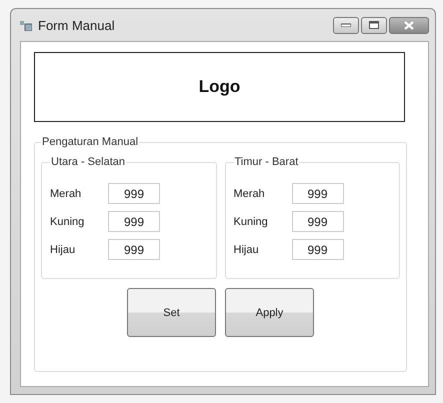 The width and height of the screenshot is (443, 403). I want to click on action-button: Set, so click(171, 312).